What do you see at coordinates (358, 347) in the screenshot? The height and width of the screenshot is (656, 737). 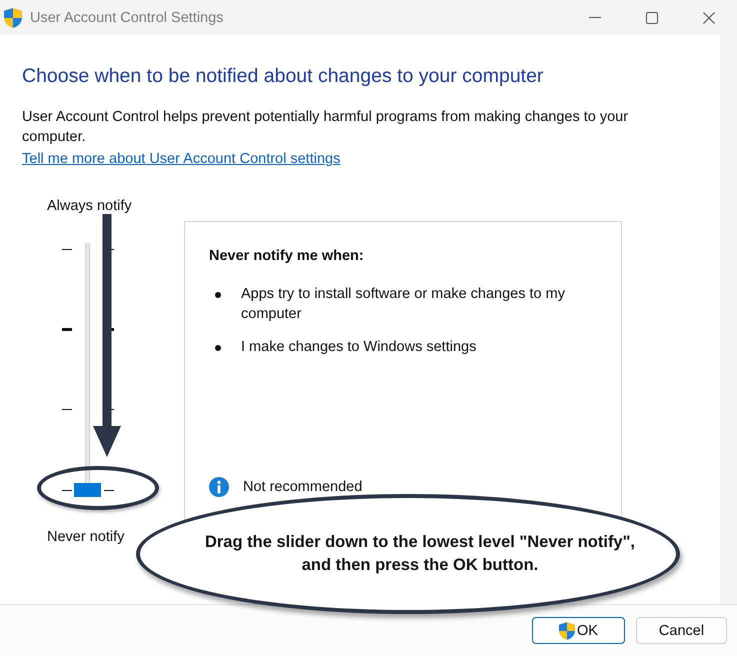 I see `list-item-text: I make changes to Windows settings` at bounding box center [358, 347].